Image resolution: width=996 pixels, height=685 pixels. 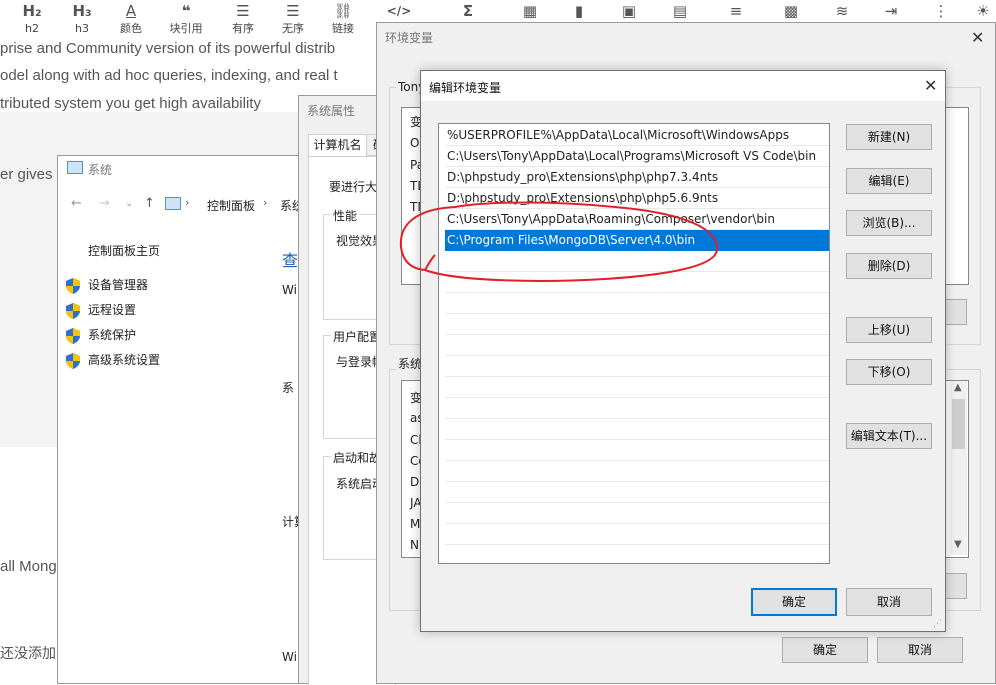 What do you see at coordinates (791, 11) in the screenshot?
I see `film-icon: ▩` at bounding box center [791, 11].